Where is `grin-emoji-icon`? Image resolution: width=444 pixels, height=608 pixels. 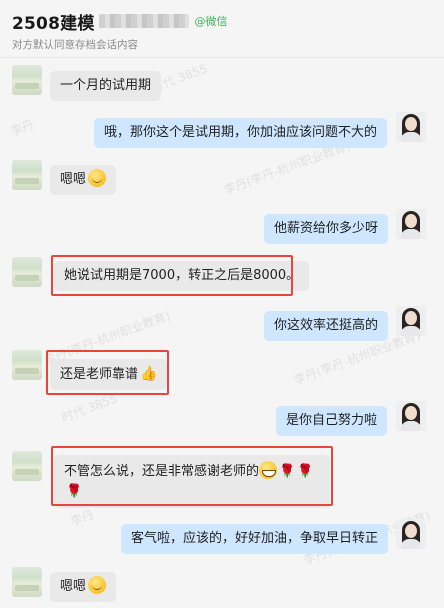
grin-emoji-icon is located at coordinates (268, 470).